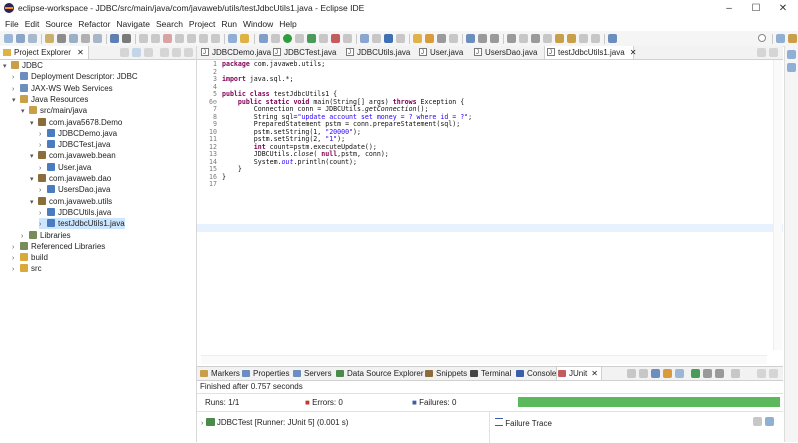  What do you see at coordinates (583, 38) in the screenshot?
I see `forward-icon` at bounding box center [583, 38].